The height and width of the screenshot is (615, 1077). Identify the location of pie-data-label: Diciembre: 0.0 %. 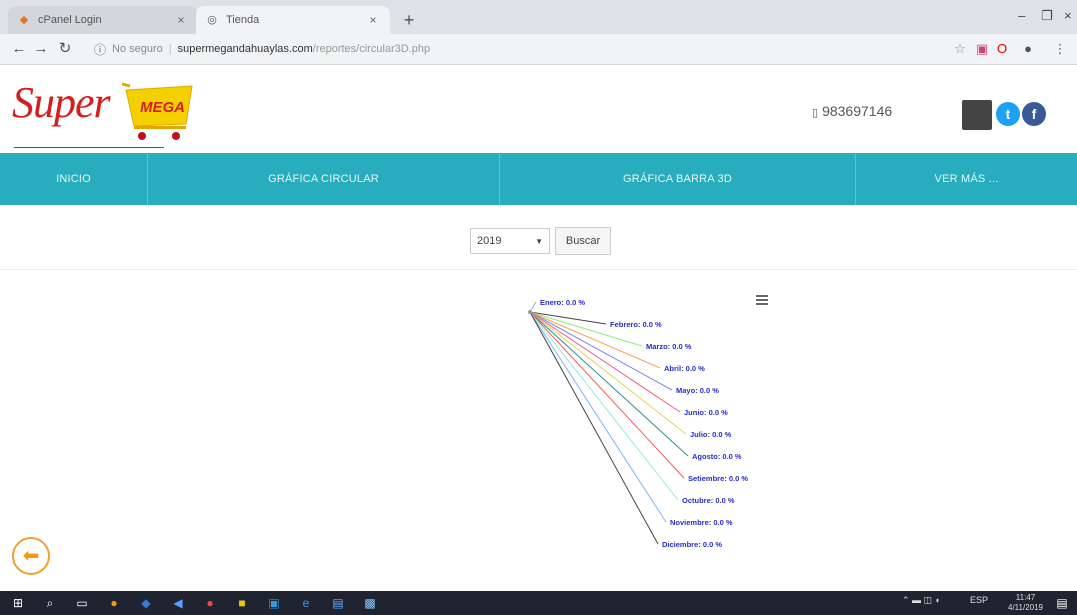
(692, 544).